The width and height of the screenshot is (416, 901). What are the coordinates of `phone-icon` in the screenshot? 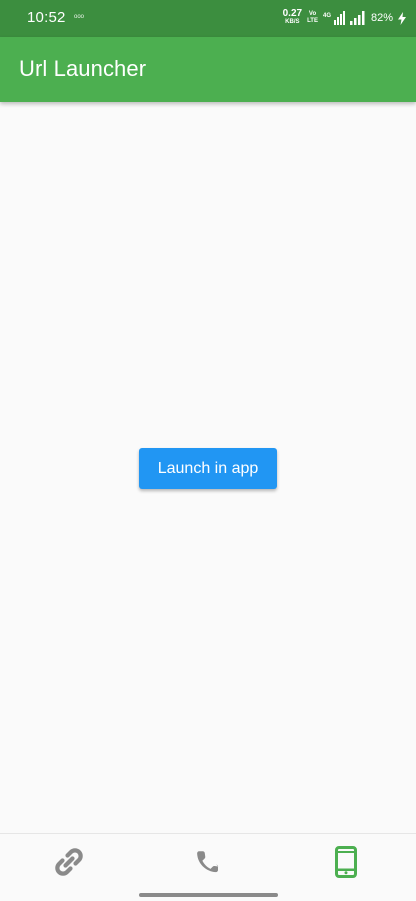 It's located at (208, 862).